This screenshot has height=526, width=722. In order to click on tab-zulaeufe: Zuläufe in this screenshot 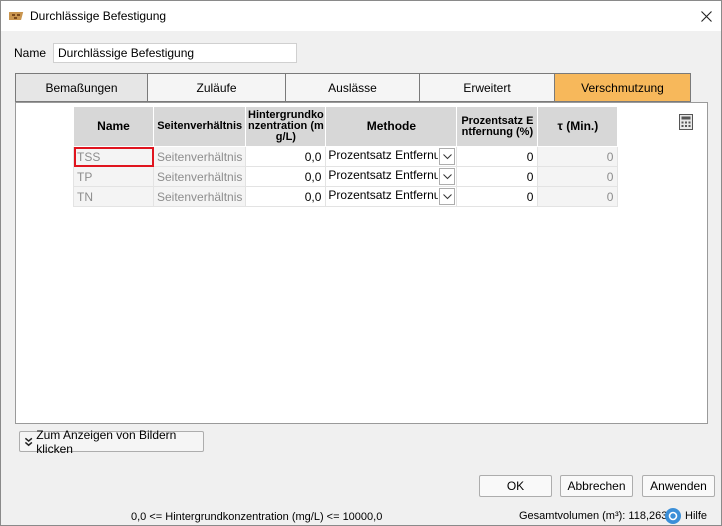, I will do `click(217, 87)`.